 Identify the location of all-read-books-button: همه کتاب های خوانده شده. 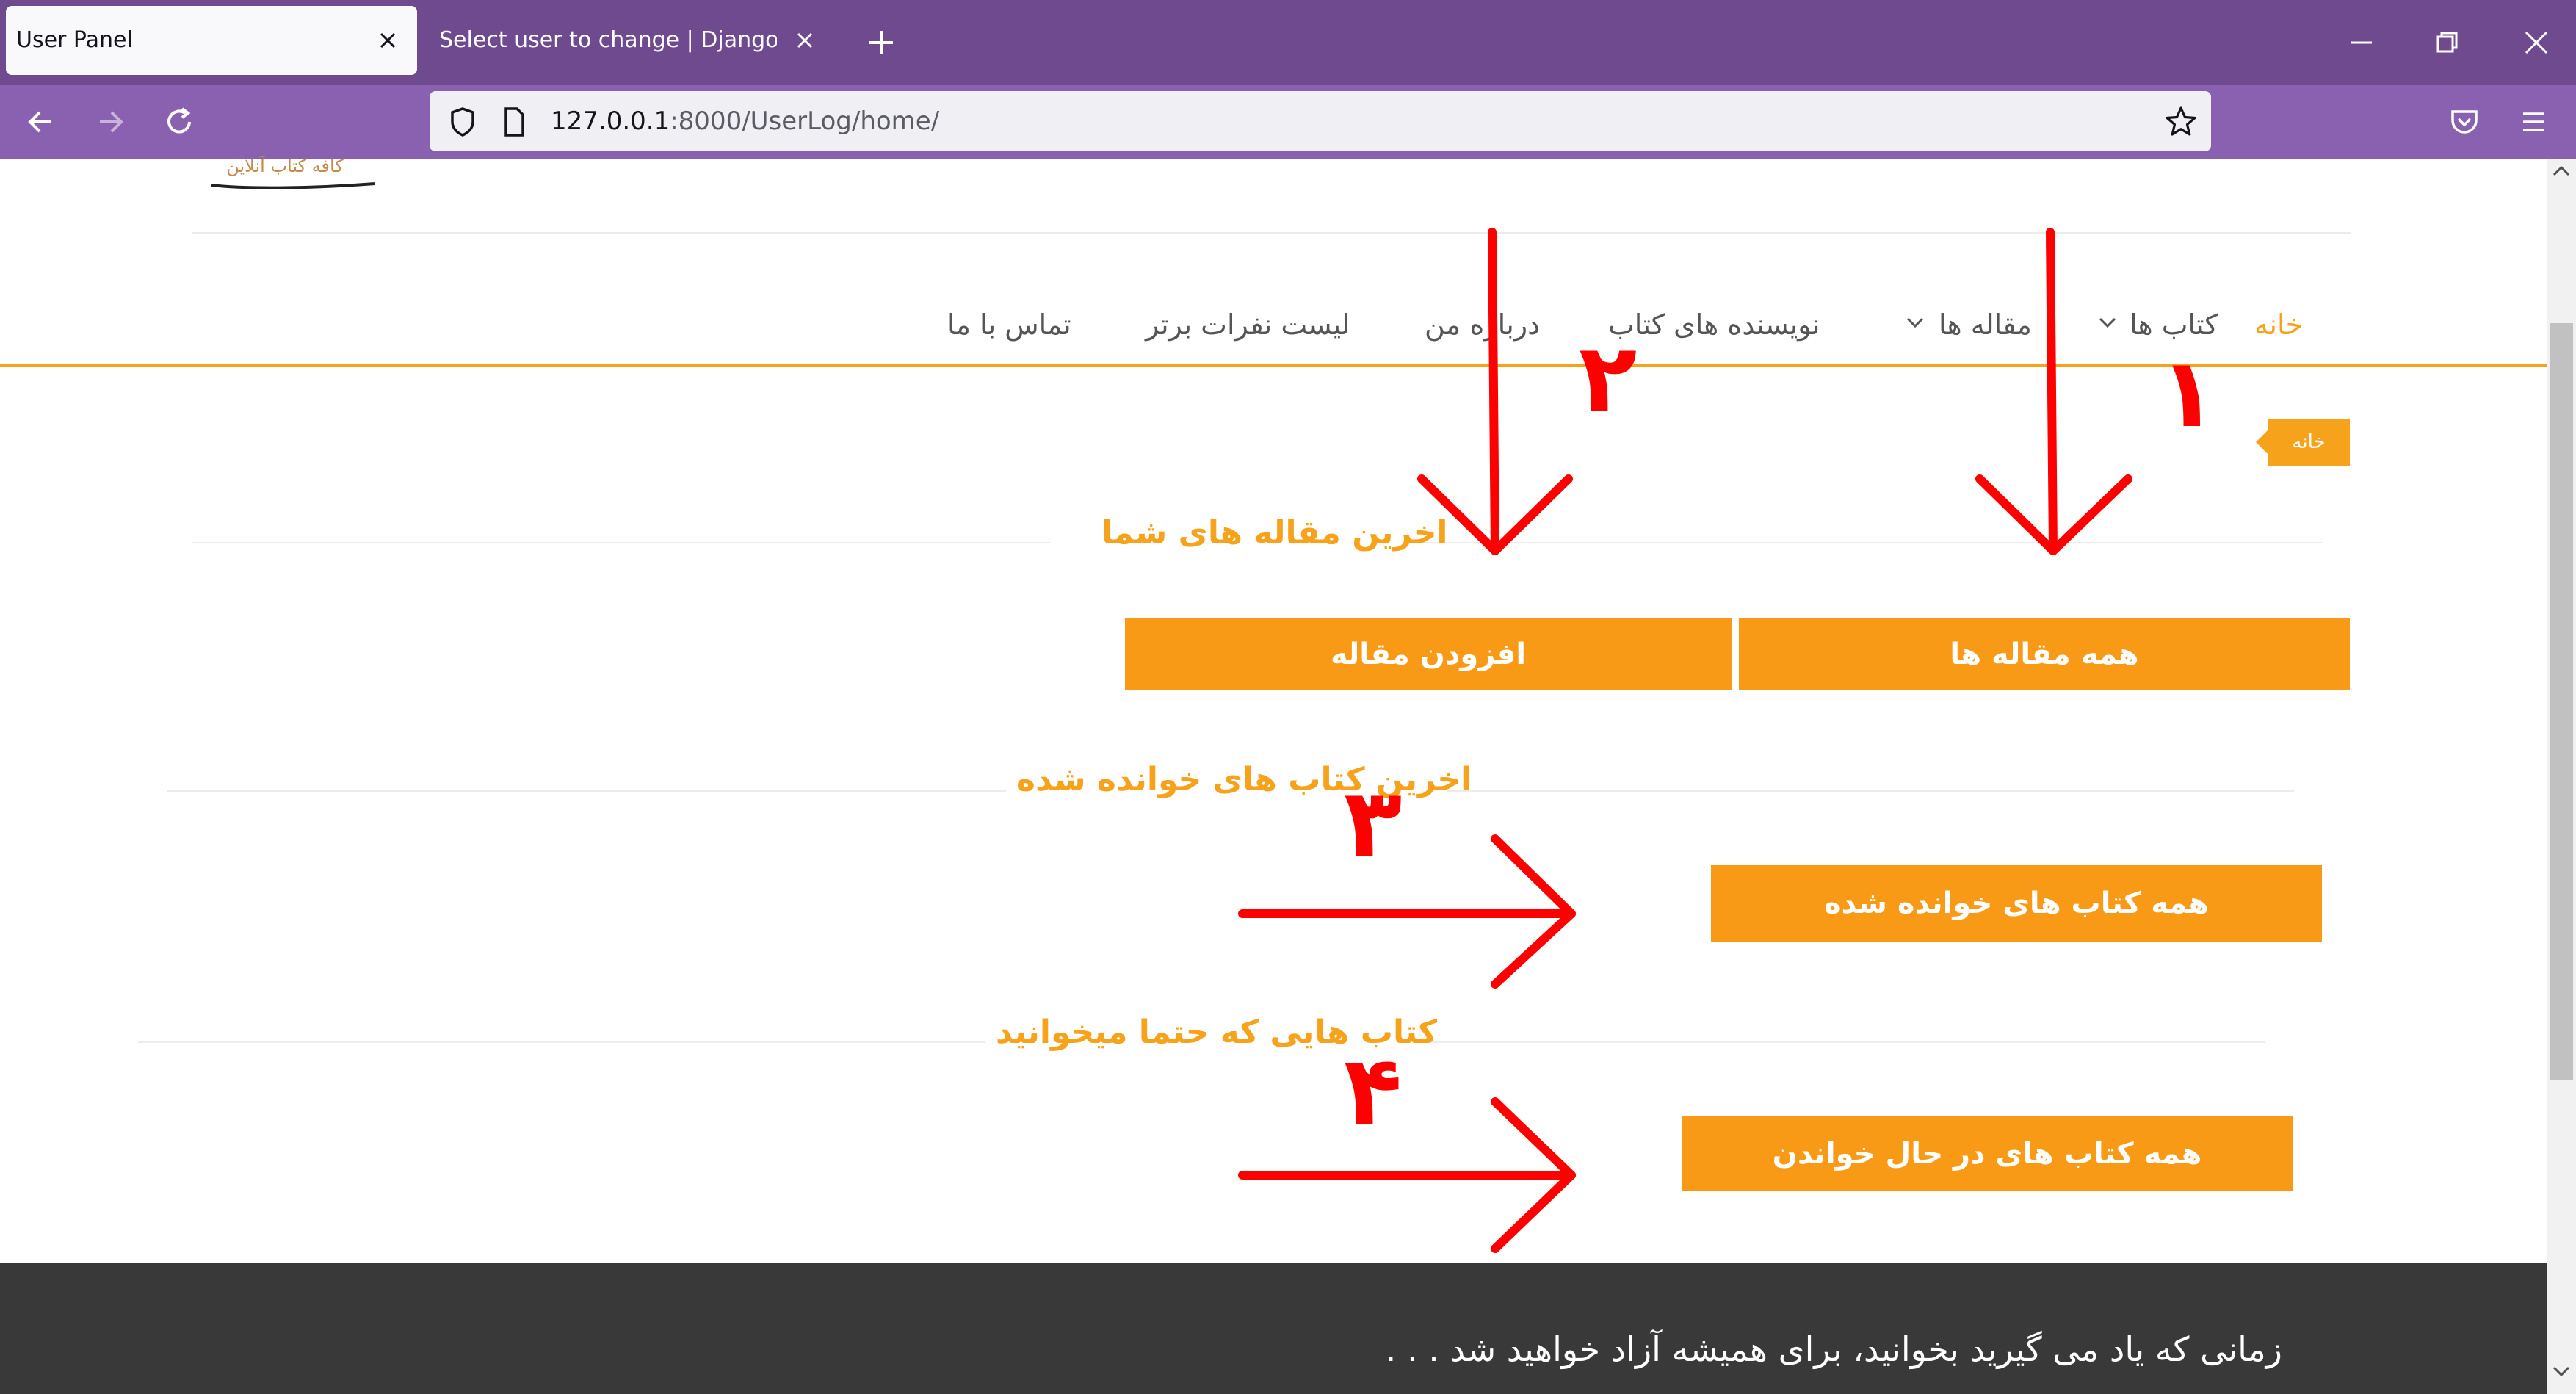
(2016, 904).